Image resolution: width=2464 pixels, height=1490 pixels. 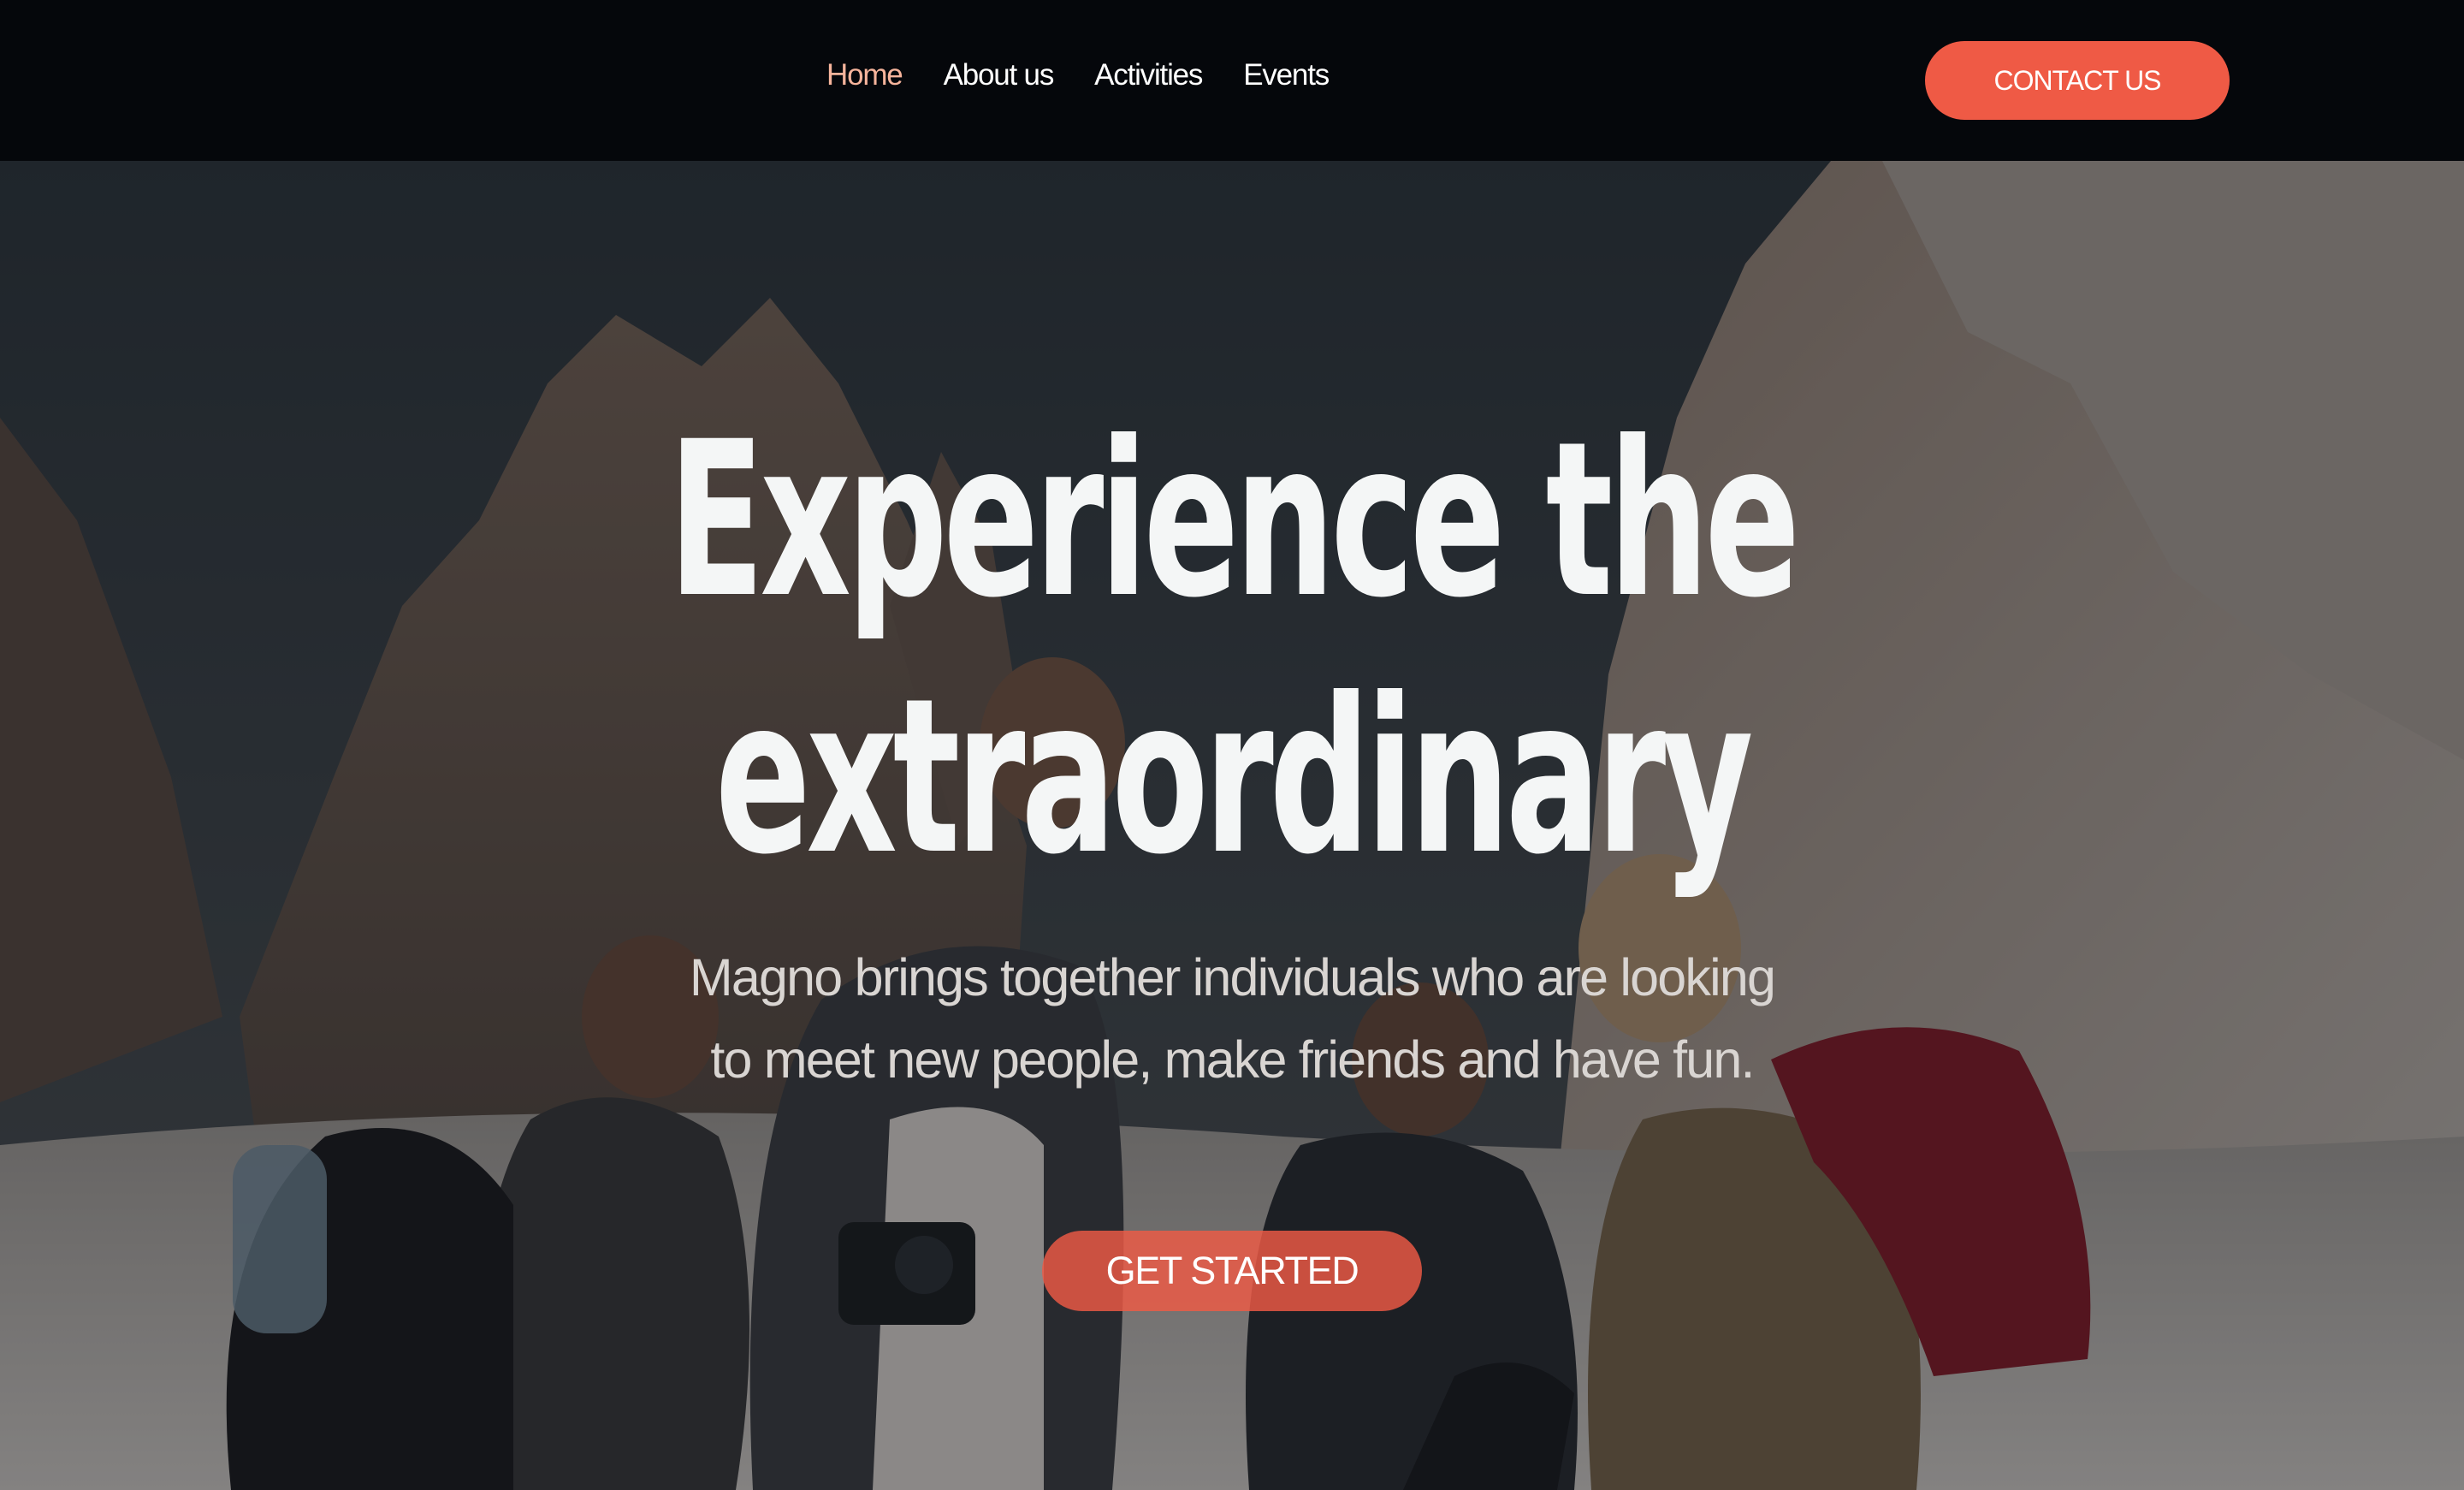 I want to click on nav-link-events: Events, so click(x=1286, y=75).